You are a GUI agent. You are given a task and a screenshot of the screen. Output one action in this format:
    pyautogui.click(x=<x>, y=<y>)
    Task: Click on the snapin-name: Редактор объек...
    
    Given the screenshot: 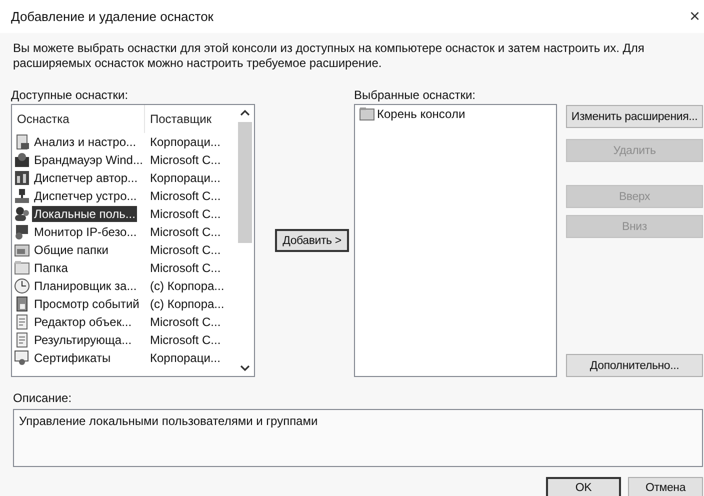 What is the action you would take?
    pyautogui.click(x=83, y=322)
    